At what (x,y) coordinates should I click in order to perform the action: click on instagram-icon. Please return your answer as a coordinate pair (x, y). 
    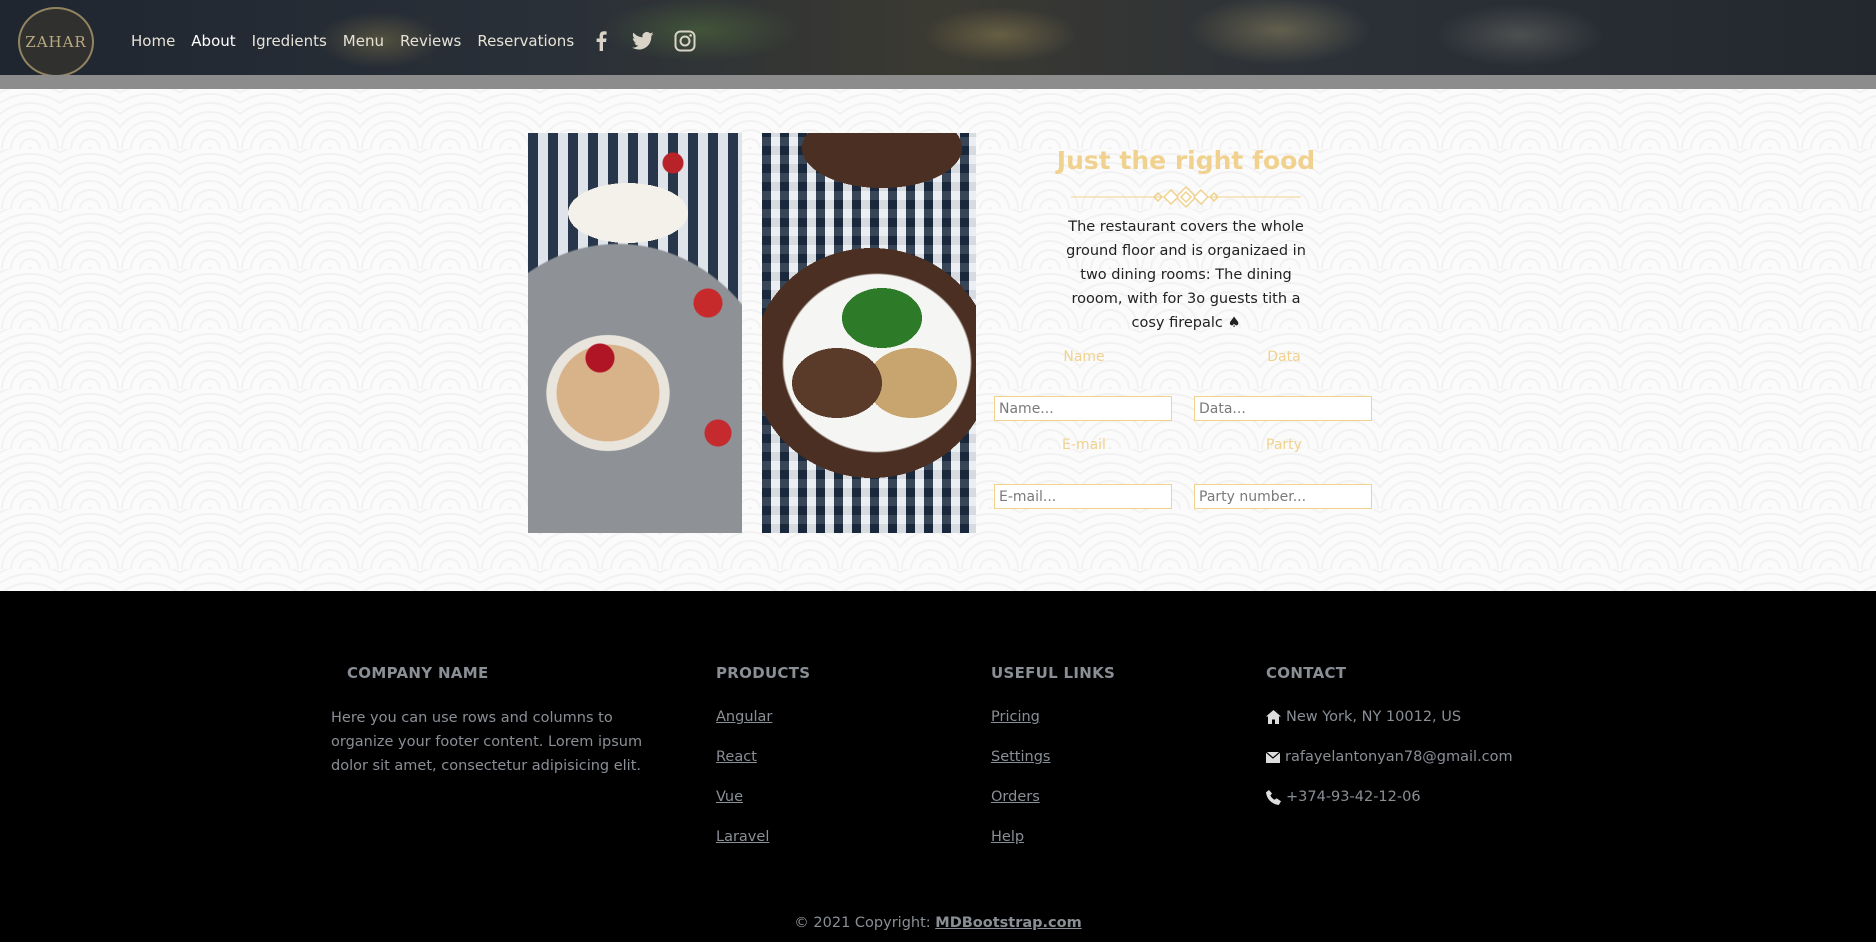
    Looking at the image, I should click on (685, 41).